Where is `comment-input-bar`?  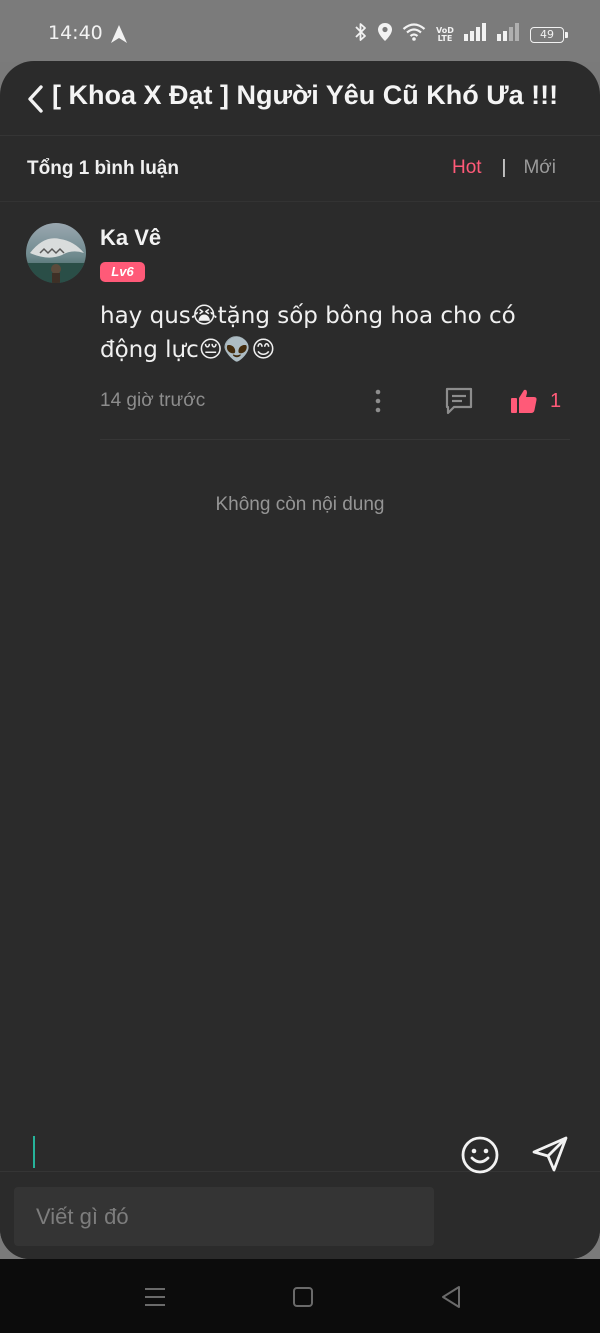 comment-input-bar is located at coordinates (300, 1215).